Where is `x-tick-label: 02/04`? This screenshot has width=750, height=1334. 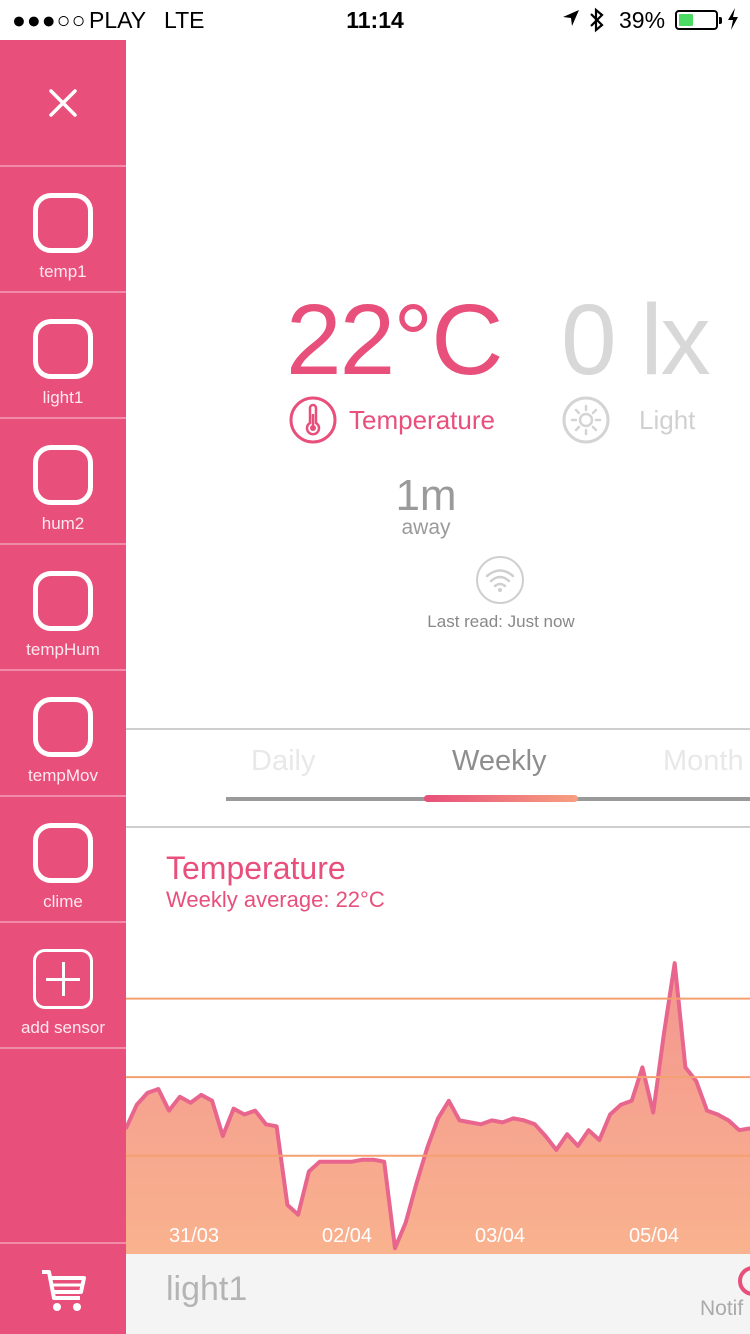 x-tick-label: 02/04 is located at coordinates (347, 1236).